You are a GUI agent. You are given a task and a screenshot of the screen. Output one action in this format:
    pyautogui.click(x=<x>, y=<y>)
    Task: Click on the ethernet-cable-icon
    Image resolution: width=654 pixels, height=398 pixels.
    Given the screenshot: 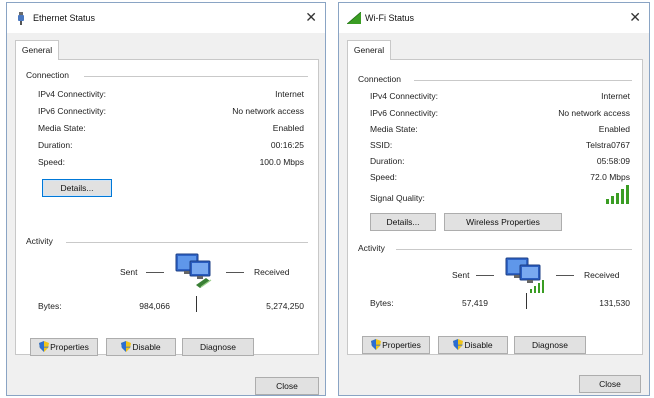 What is the action you would take?
    pyautogui.click(x=21, y=18)
    